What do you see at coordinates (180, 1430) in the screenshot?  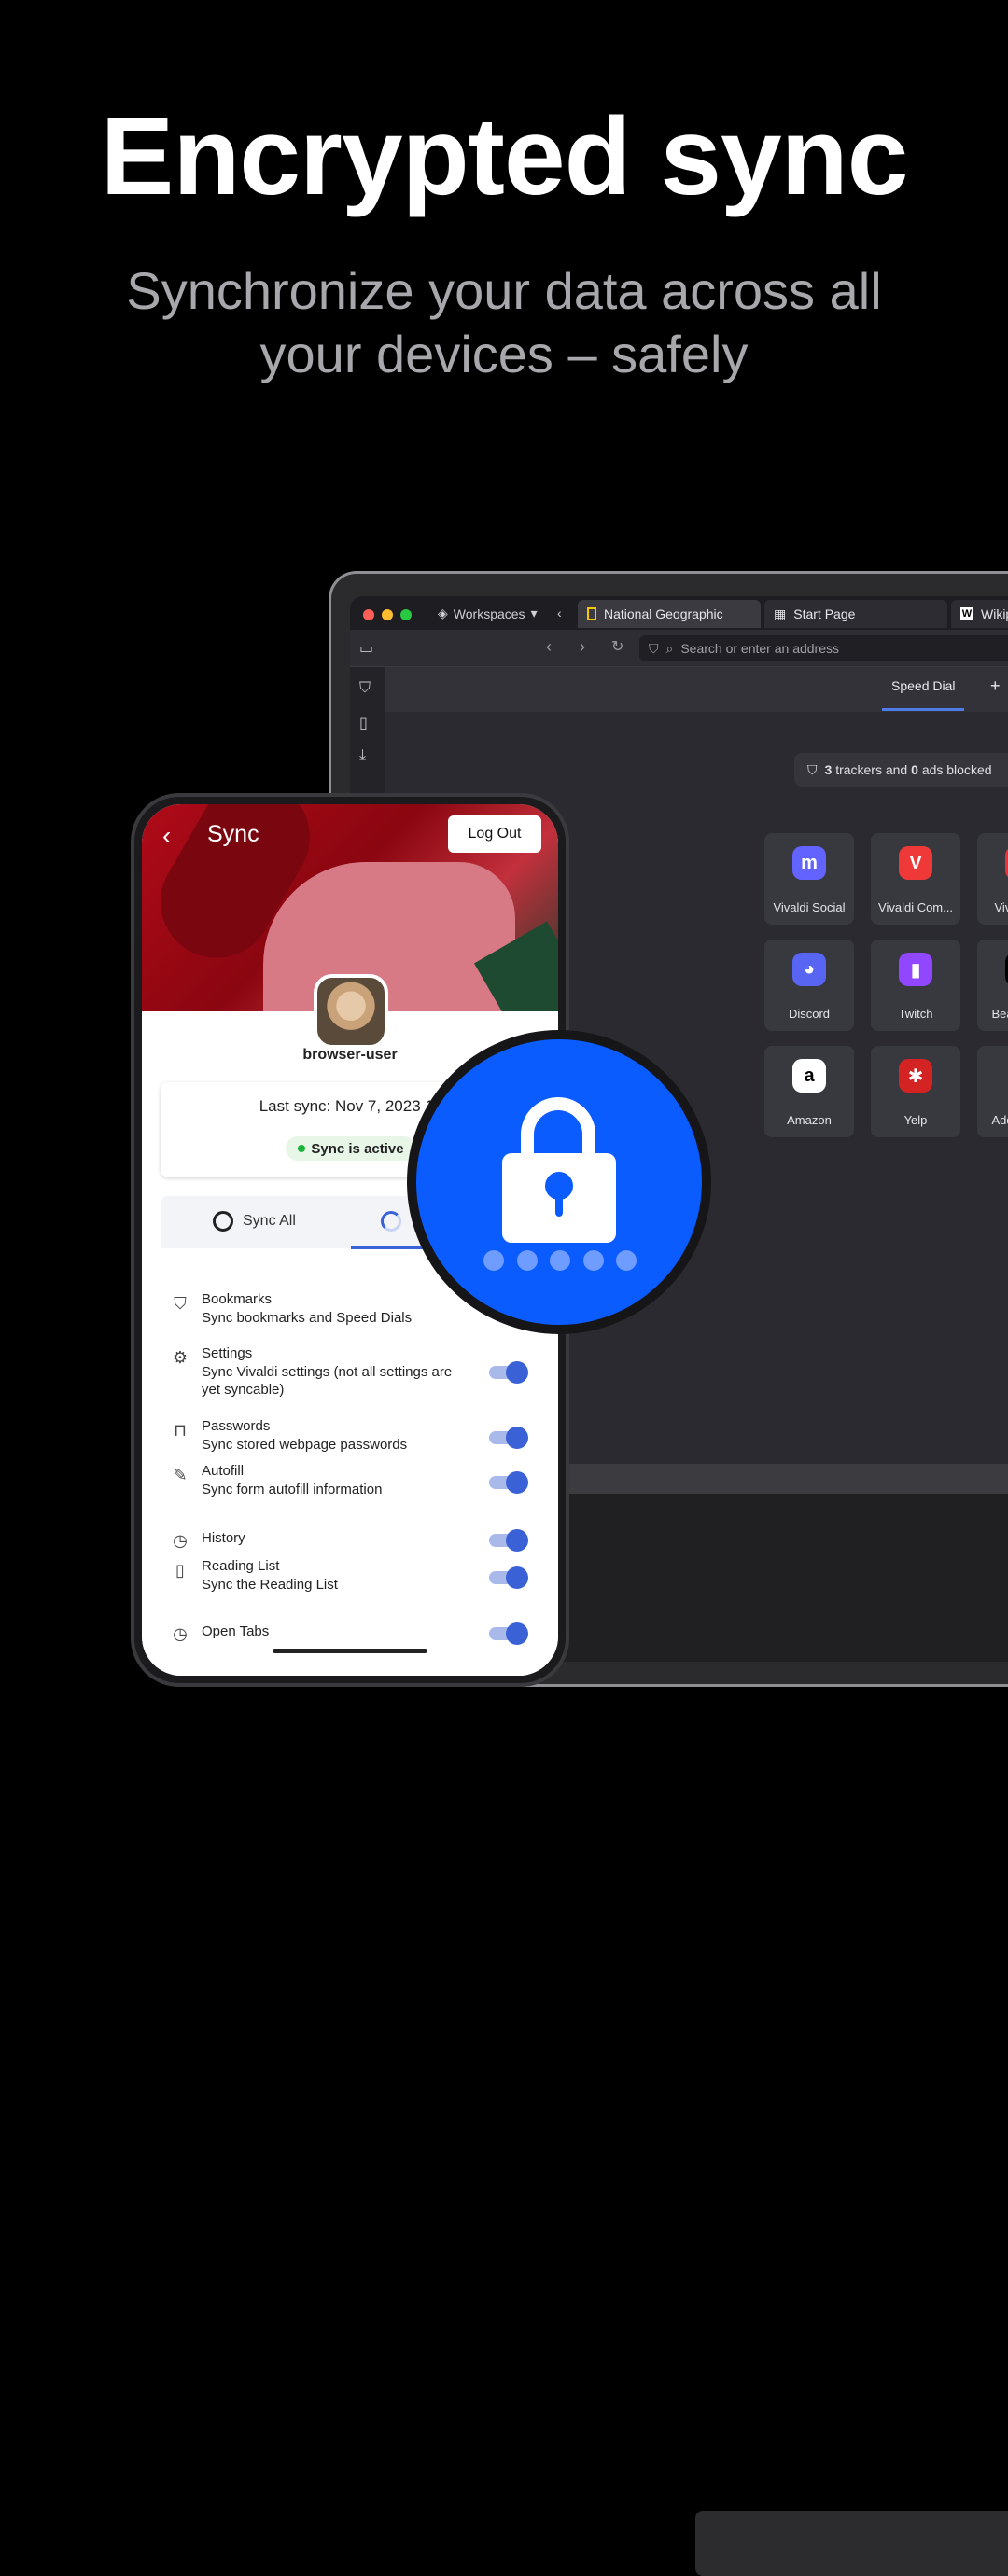 I see `lock-icon: ⊓` at bounding box center [180, 1430].